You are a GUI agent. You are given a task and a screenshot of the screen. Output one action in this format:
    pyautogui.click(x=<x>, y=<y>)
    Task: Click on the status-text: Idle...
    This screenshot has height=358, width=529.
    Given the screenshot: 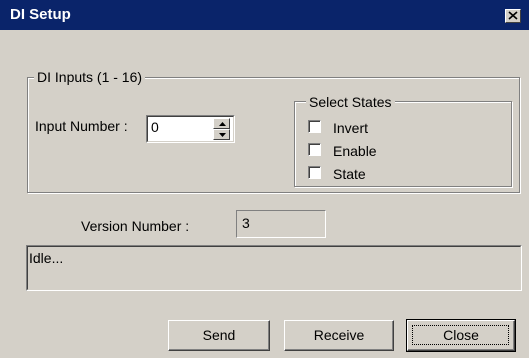 What is the action you would take?
    pyautogui.click(x=46, y=258)
    